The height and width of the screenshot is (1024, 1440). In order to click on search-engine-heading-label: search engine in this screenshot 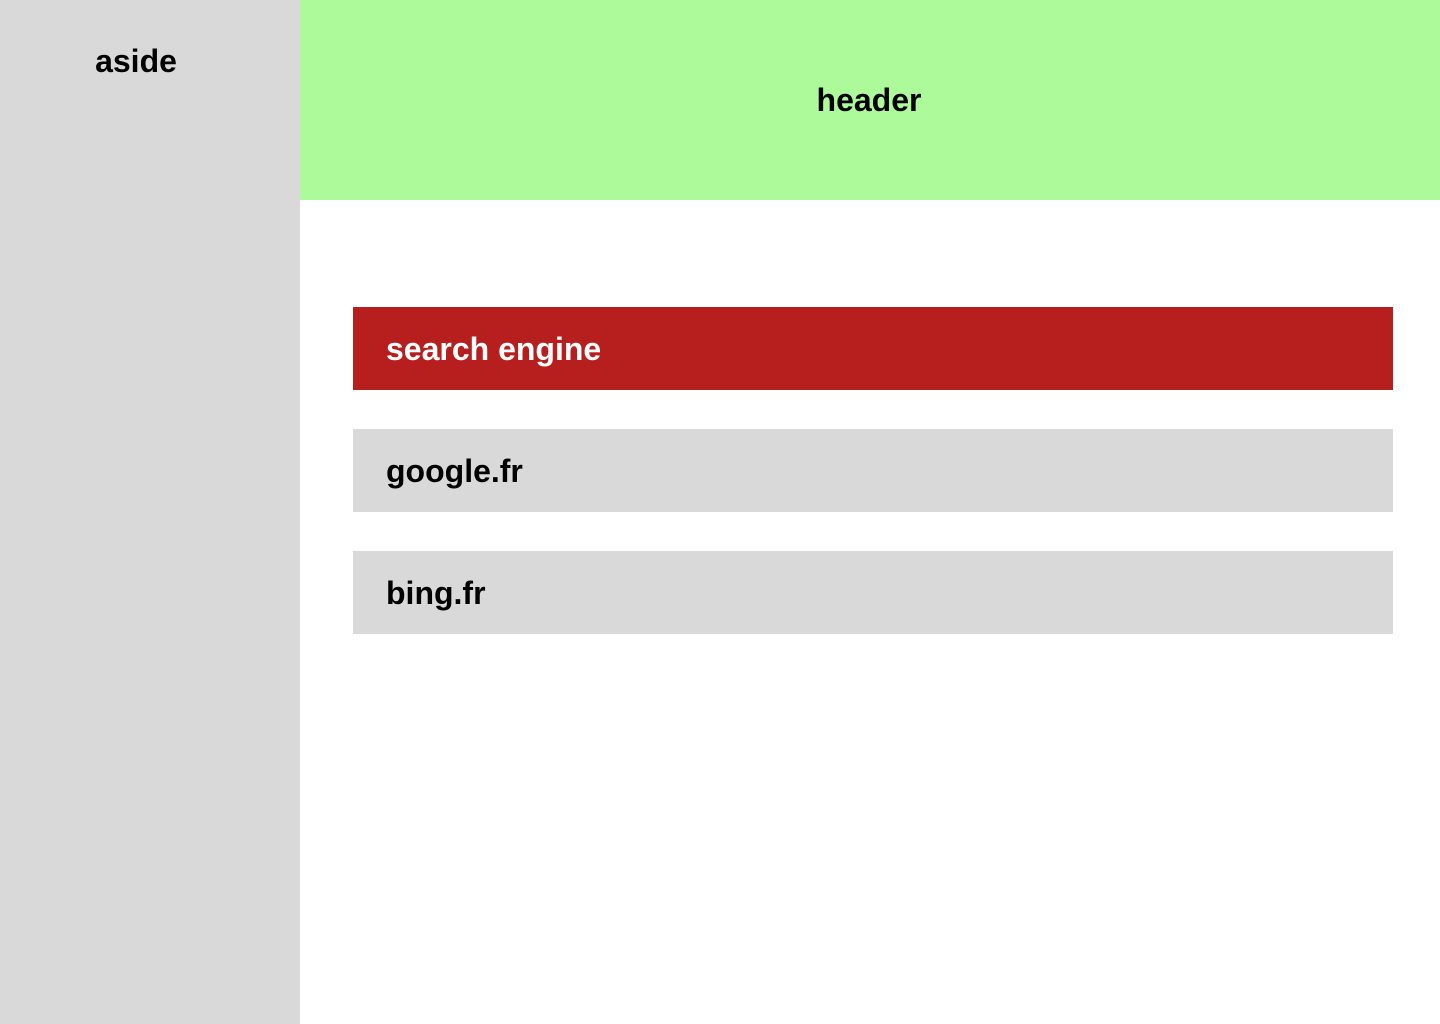, I will do `click(494, 348)`.